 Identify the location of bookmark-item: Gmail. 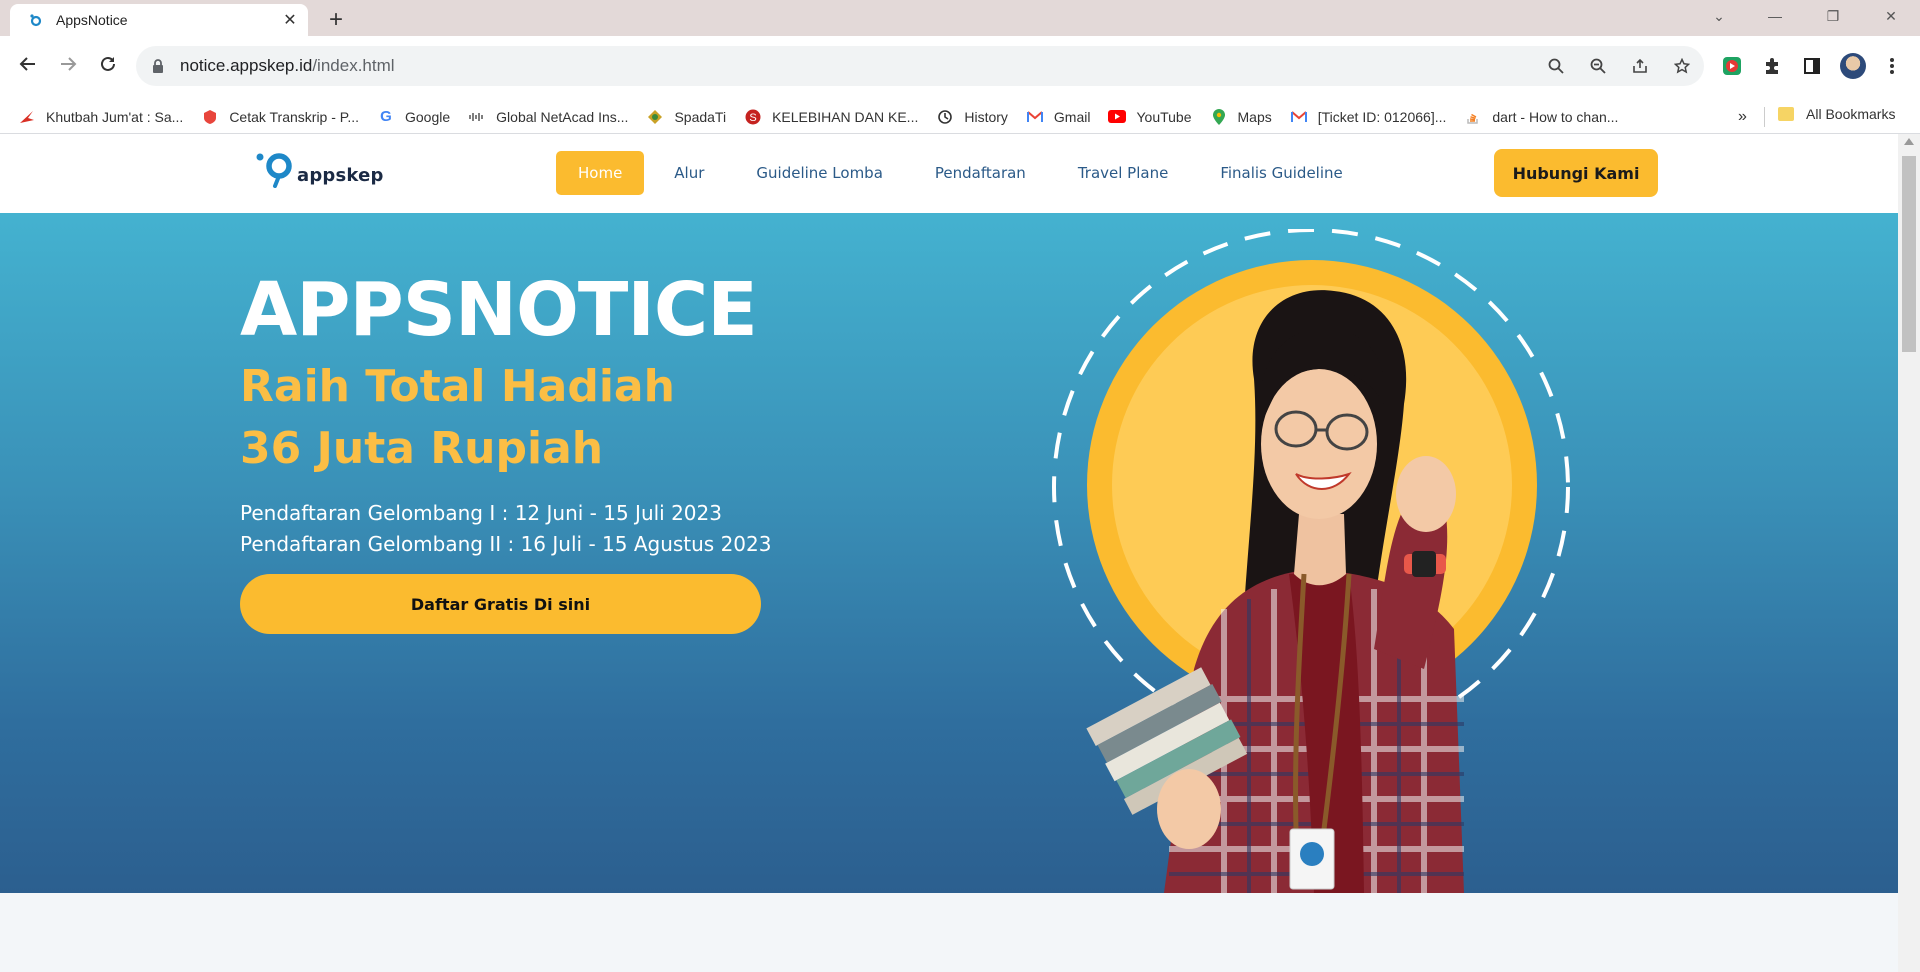
(1058, 117).